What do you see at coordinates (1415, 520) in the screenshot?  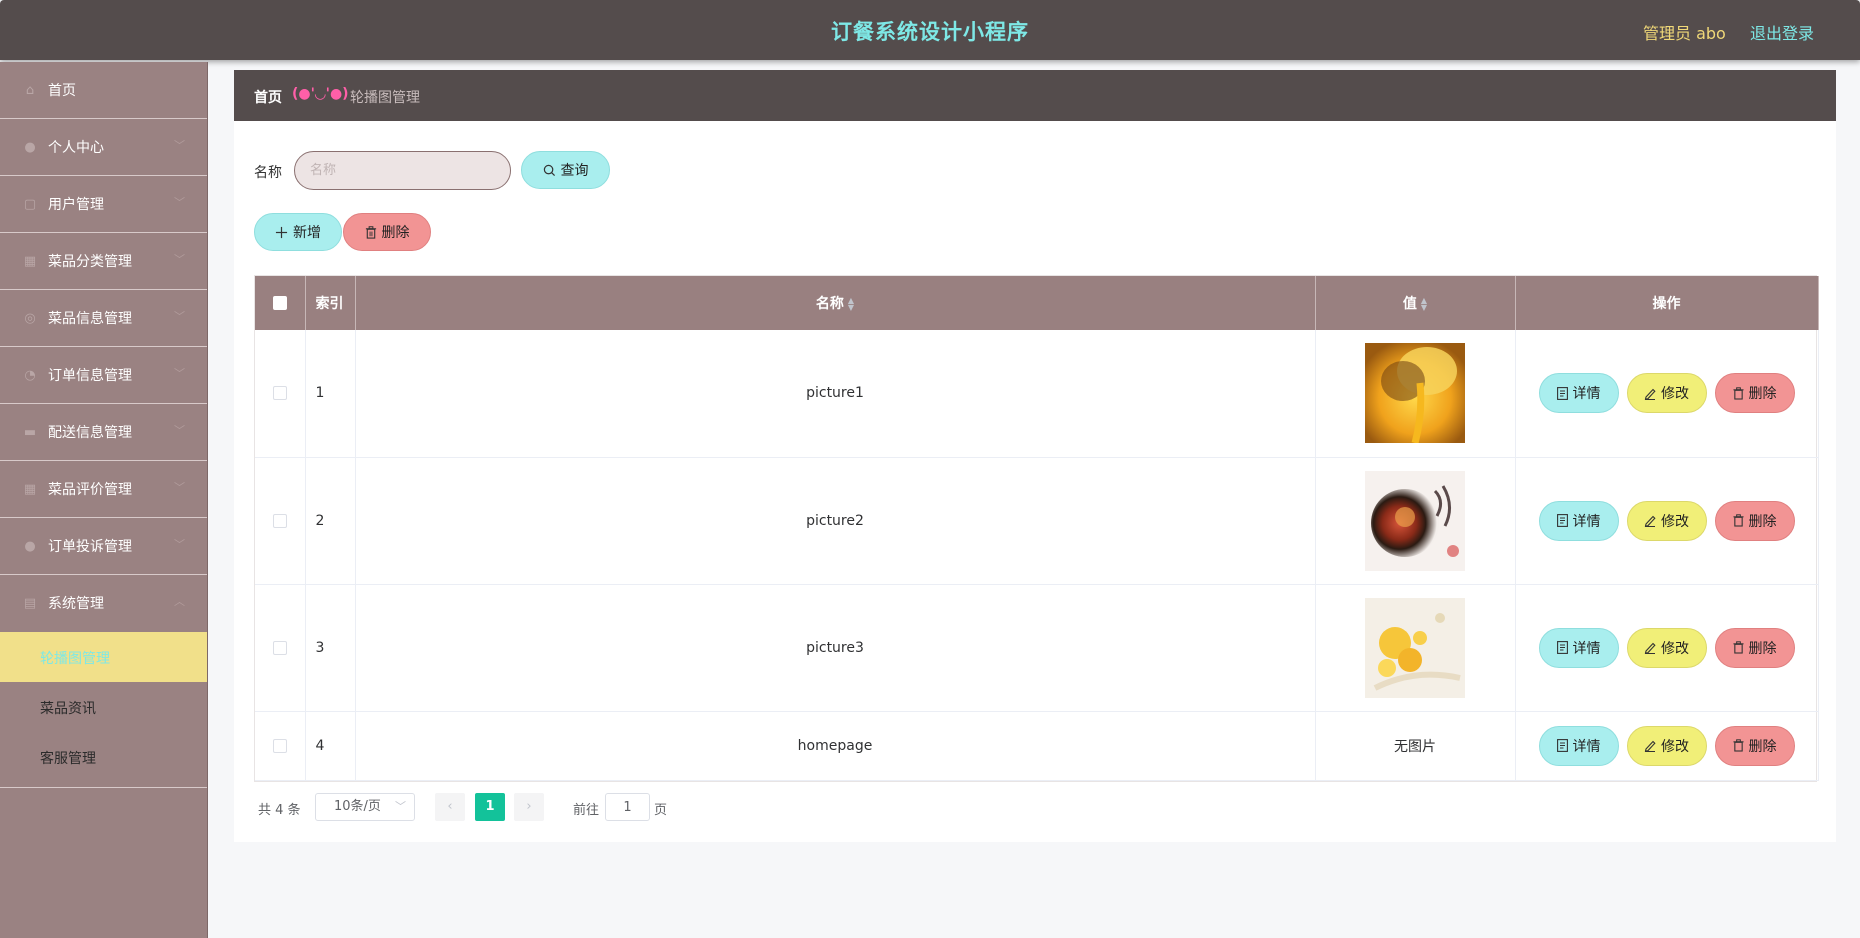 I see `carousel-thumbnail-bowl` at bounding box center [1415, 520].